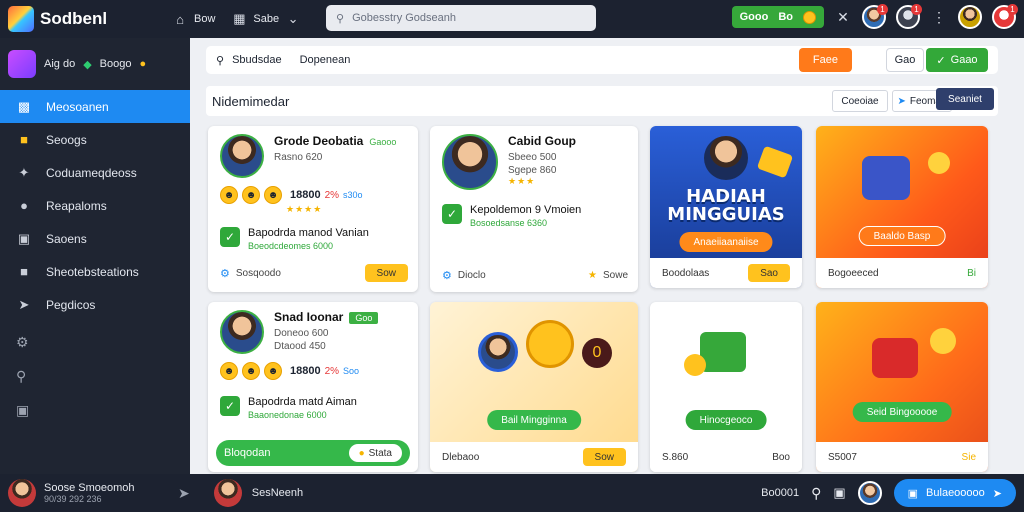 Image resolution: width=1024 pixels, height=512 pixels. What do you see at coordinates (970, 17) in the screenshot?
I see `profile-avatar` at bounding box center [970, 17].